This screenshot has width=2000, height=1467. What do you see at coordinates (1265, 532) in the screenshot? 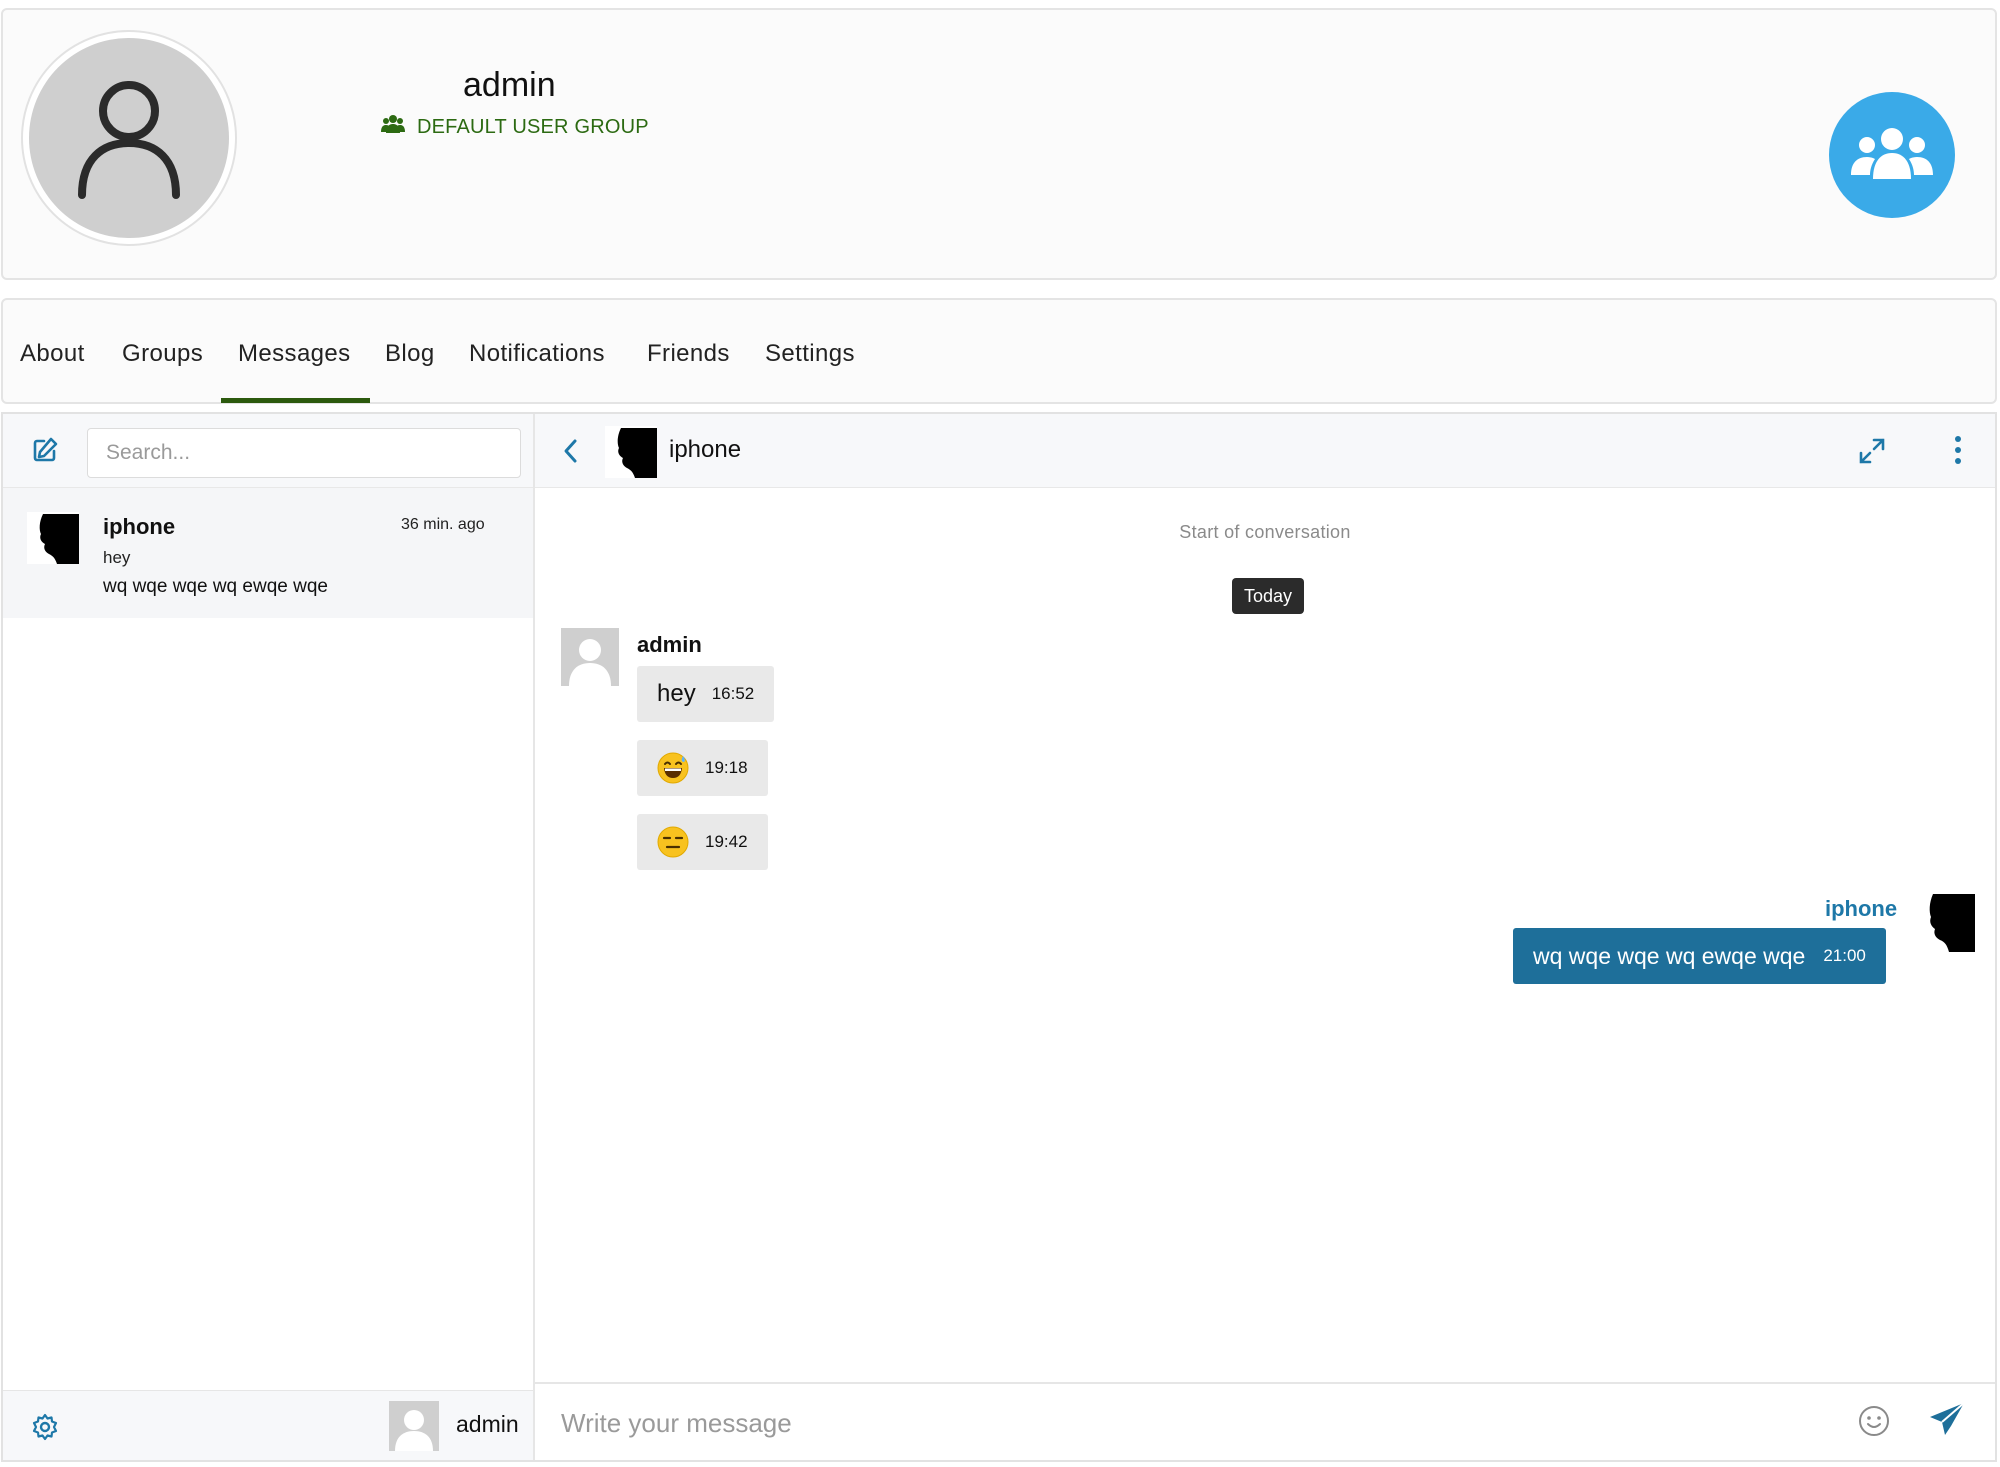
I see `conversation-start-label: Start of conversation` at bounding box center [1265, 532].